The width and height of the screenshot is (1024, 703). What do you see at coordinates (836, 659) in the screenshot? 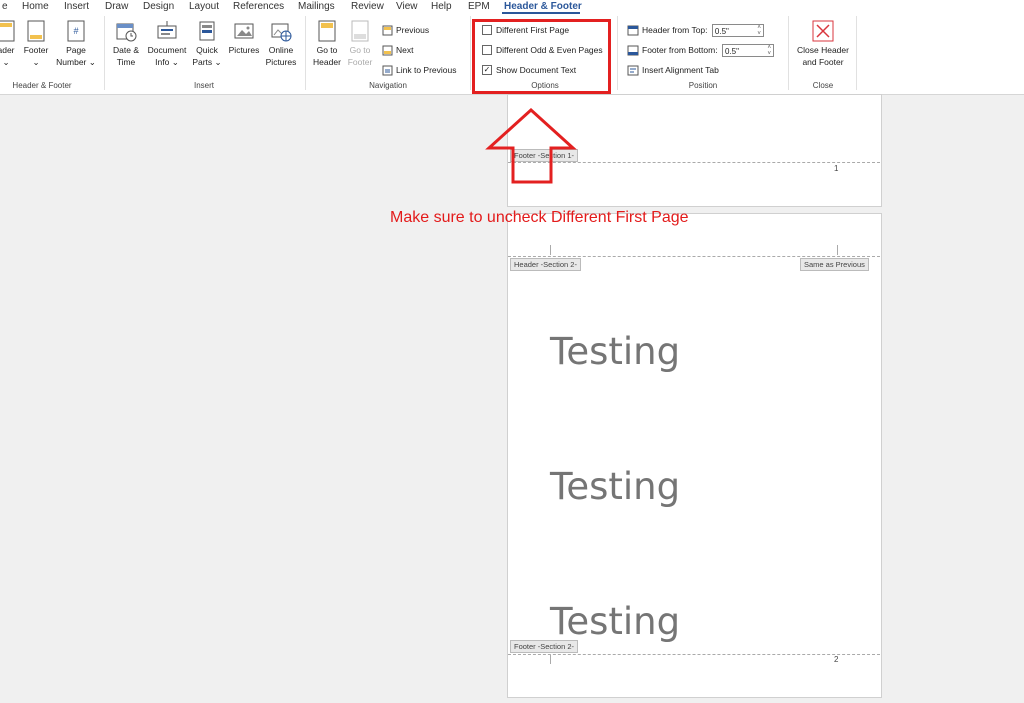
I see `page-number-2: 2` at bounding box center [836, 659].